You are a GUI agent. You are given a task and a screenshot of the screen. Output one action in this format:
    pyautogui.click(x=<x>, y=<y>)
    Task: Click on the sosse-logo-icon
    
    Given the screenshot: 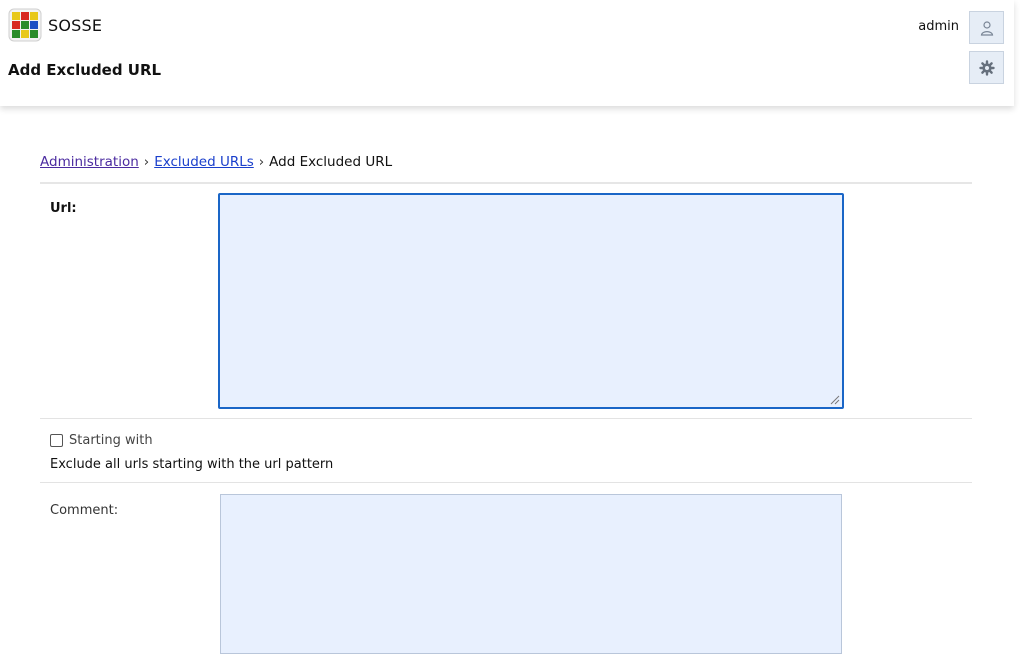 What is the action you would take?
    pyautogui.click(x=25, y=25)
    